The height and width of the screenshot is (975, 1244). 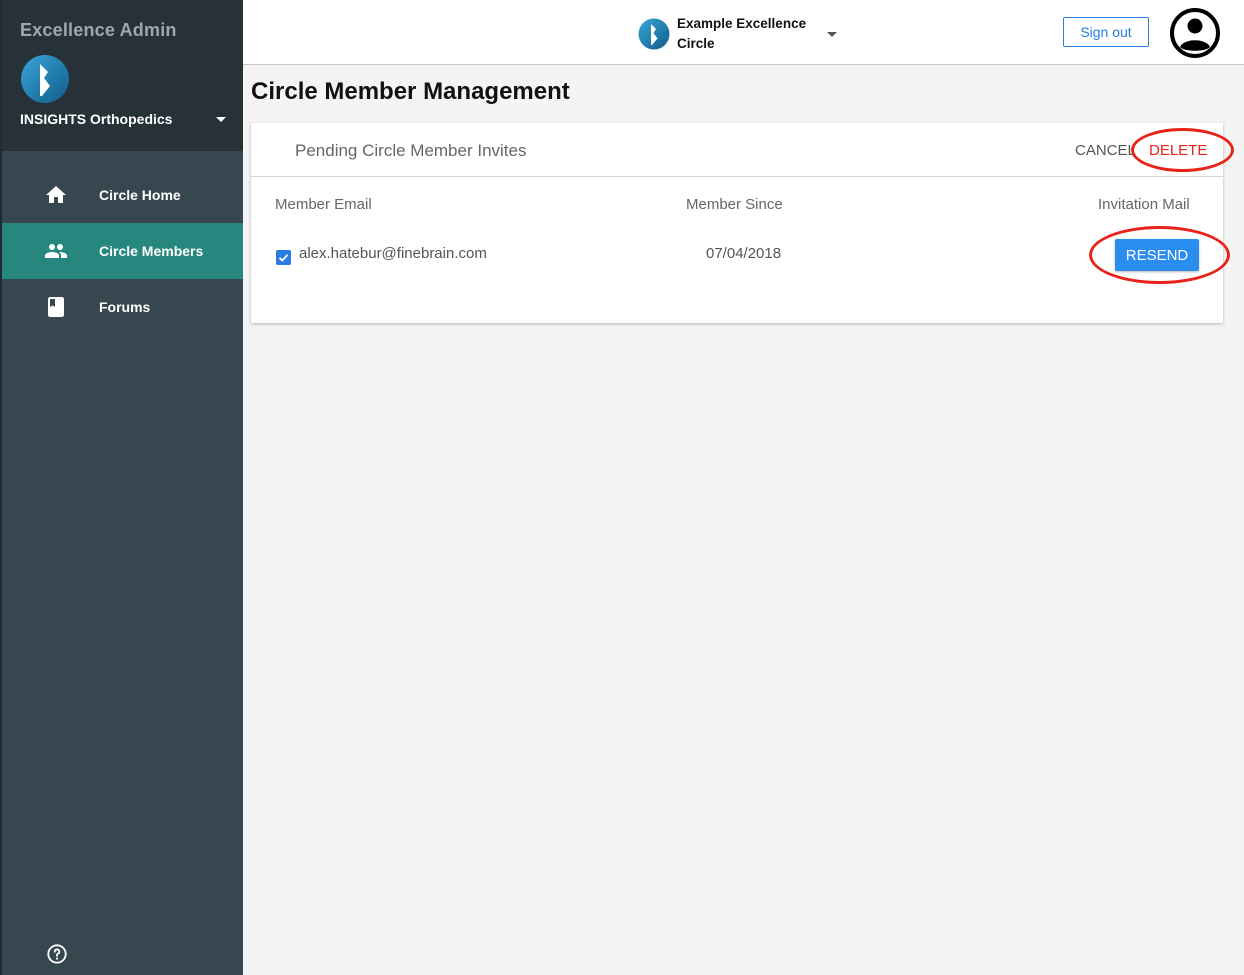 I want to click on resend-button: RESEND, so click(x=1157, y=255).